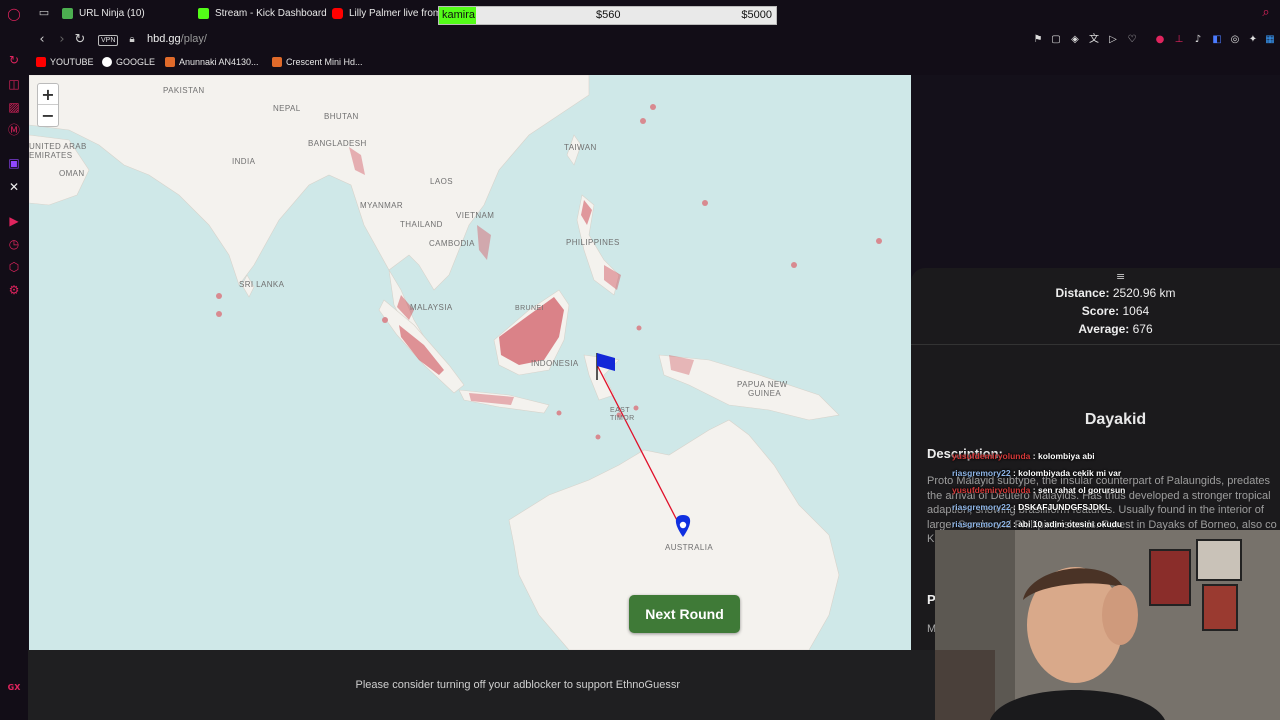  Describe the element at coordinates (14, 60) in the screenshot. I see `history-icon: ↻` at that location.